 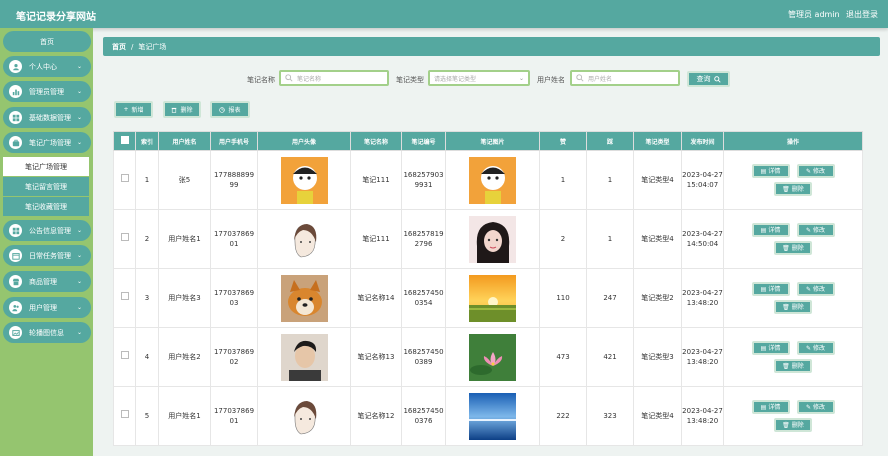 I want to click on publish-clock: 14:50:04, so click(x=702, y=244).